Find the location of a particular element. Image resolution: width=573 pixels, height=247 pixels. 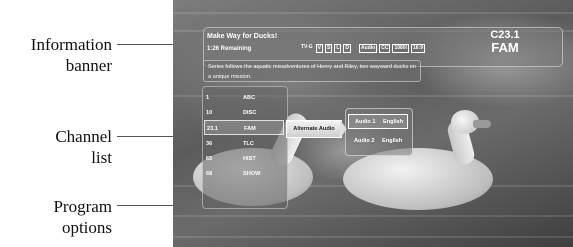

channel-list-name: TLC is located at coordinates (248, 144).